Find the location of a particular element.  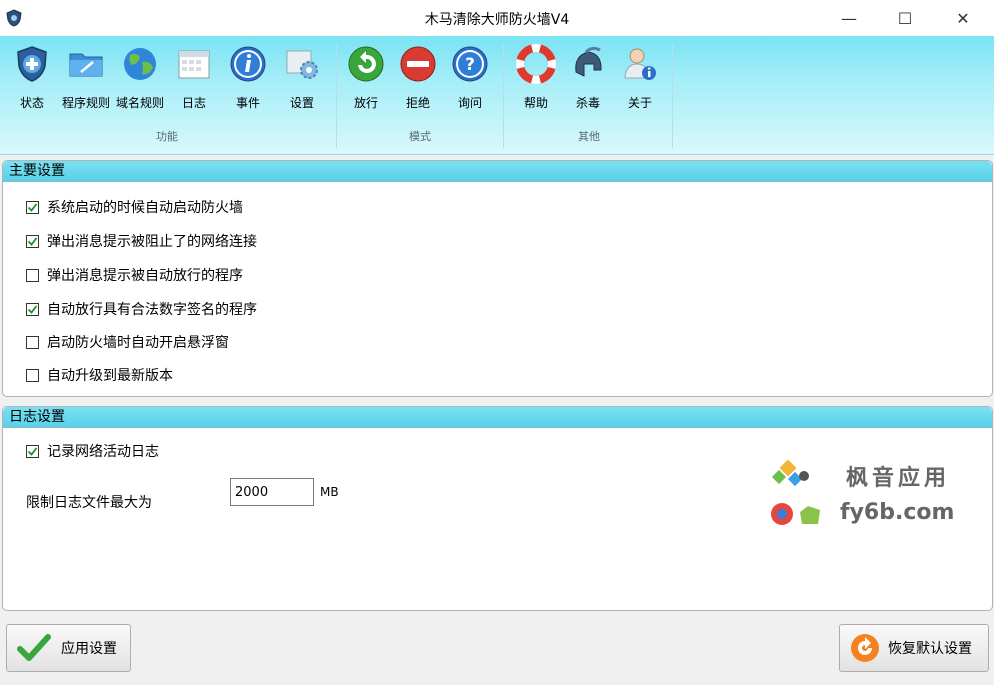

tool-settings: 设置 is located at coordinates (302, 77).